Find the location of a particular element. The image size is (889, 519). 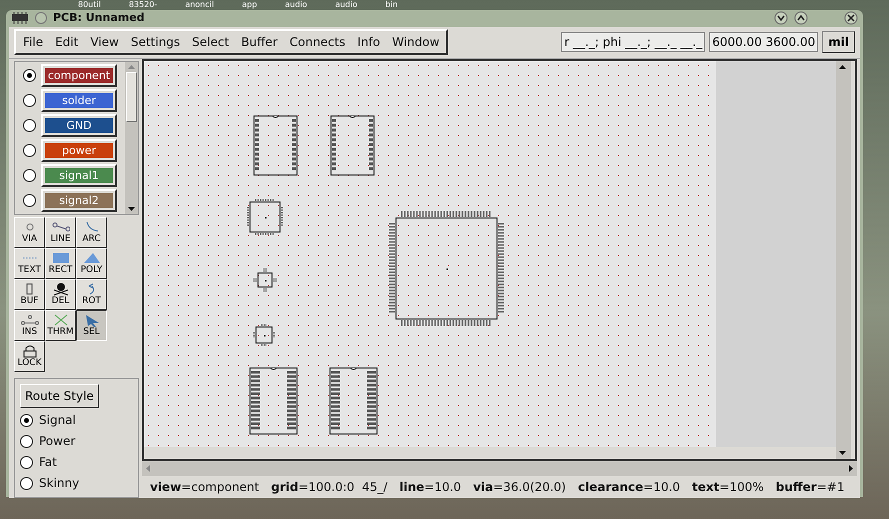

window-title: PCB: Unnamed is located at coordinates (99, 18).